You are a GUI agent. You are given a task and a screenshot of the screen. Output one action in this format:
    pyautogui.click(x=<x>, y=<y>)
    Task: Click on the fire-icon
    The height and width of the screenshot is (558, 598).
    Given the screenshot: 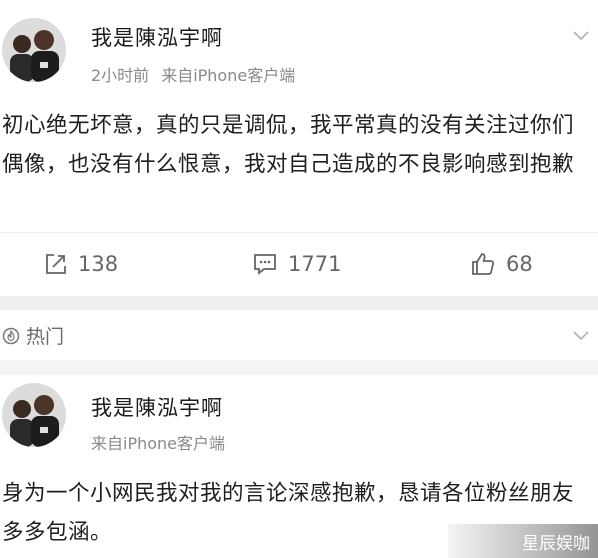 What is the action you would take?
    pyautogui.click(x=11, y=335)
    